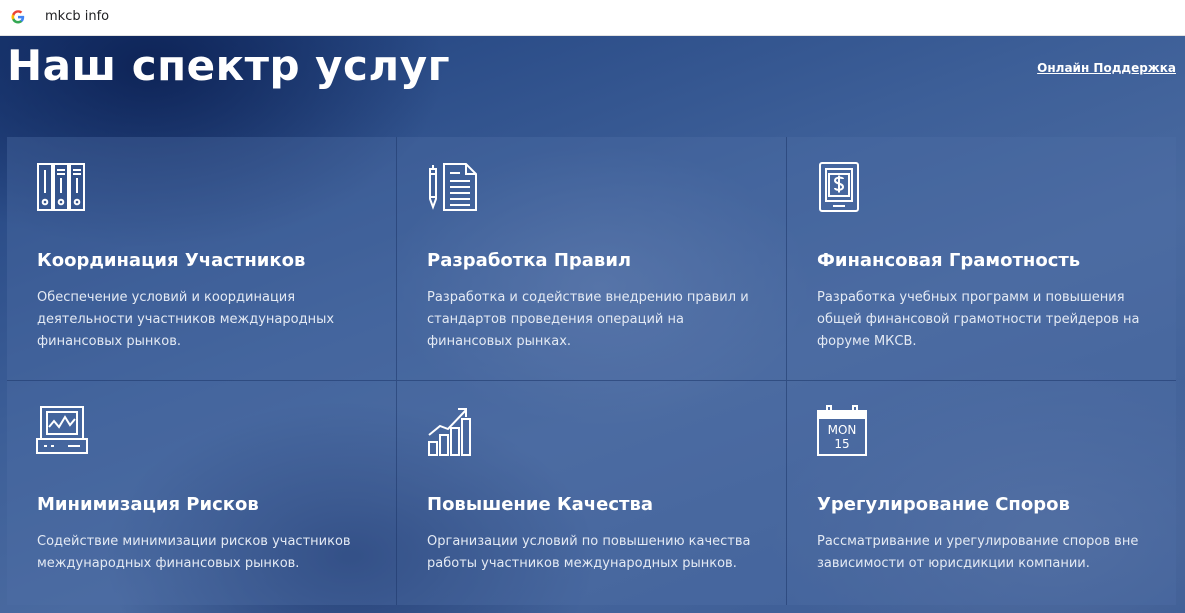  What do you see at coordinates (77, 16) in the screenshot?
I see `search-query: mkcb info` at bounding box center [77, 16].